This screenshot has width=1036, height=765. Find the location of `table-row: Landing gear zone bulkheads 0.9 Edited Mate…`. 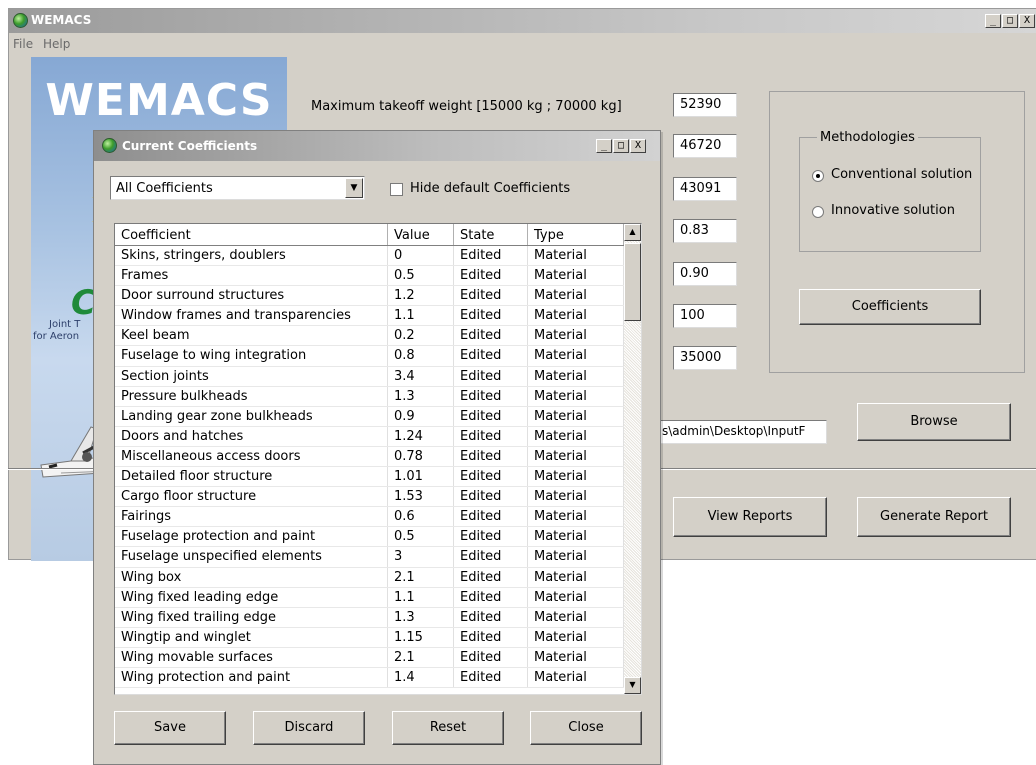

table-row: Landing gear zone bulkheads 0.9 Edited Mate… is located at coordinates (369, 416).